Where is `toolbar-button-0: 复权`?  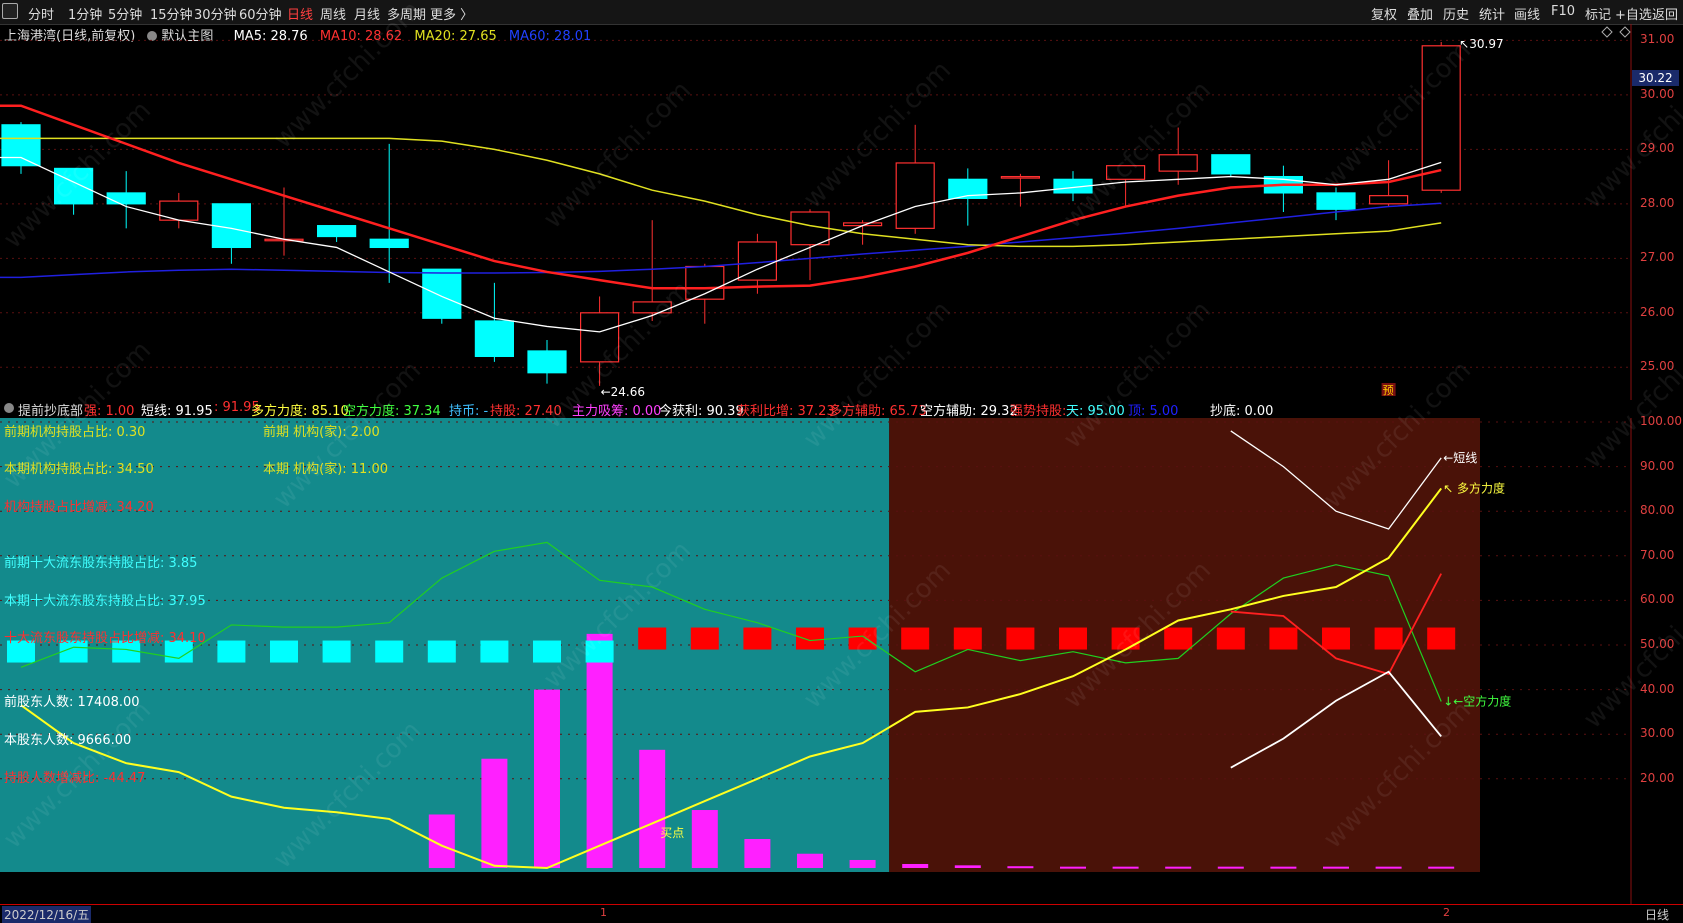
toolbar-button-0: 复权 is located at coordinates (1384, 13).